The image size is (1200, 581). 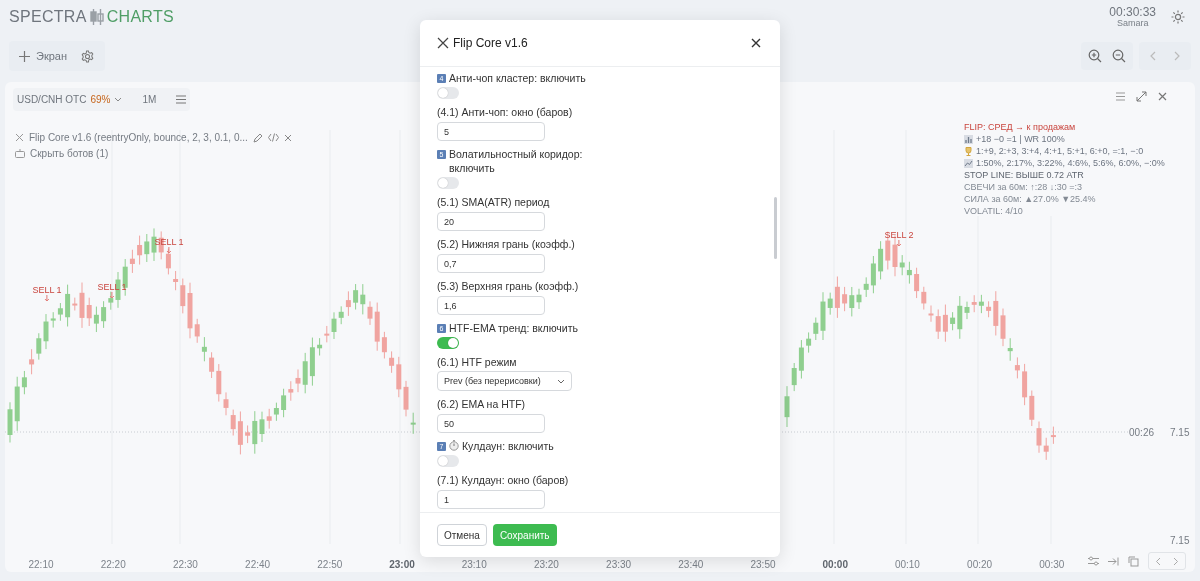 I want to click on number-input: 50, so click(x=491, y=423).